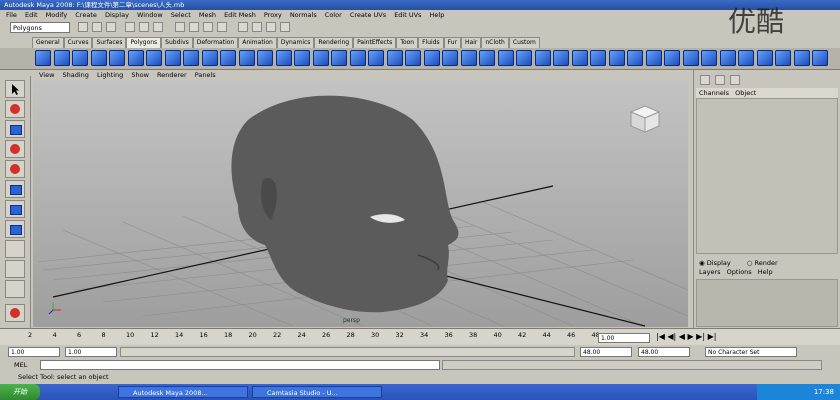 This screenshot has height=400, width=840. What do you see at coordinates (333, 15) in the screenshot?
I see `menu-color: Color` at bounding box center [333, 15].